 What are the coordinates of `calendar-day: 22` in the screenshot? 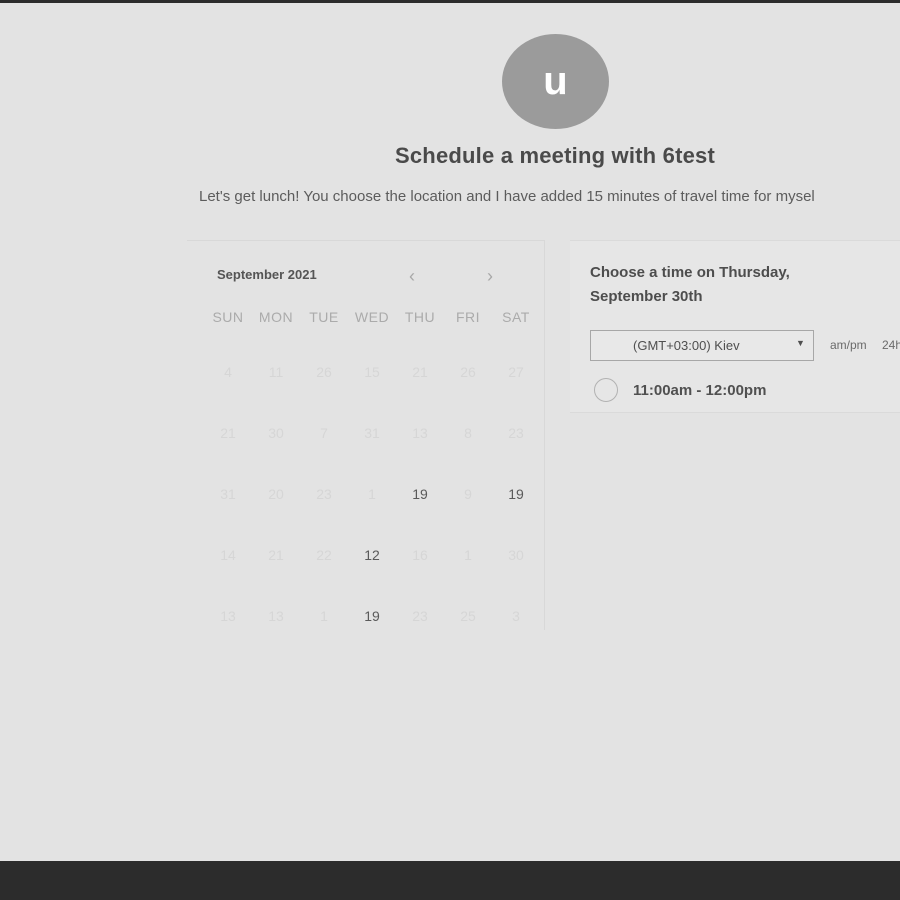 It's located at (324, 554).